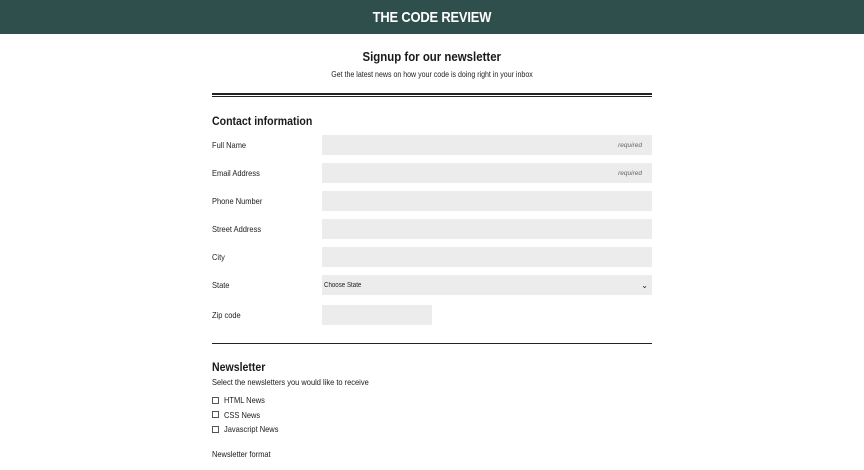 The width and height of the screenshot is (864, 470). I want to click on phone-label: Phone Number, so click(237, 201).